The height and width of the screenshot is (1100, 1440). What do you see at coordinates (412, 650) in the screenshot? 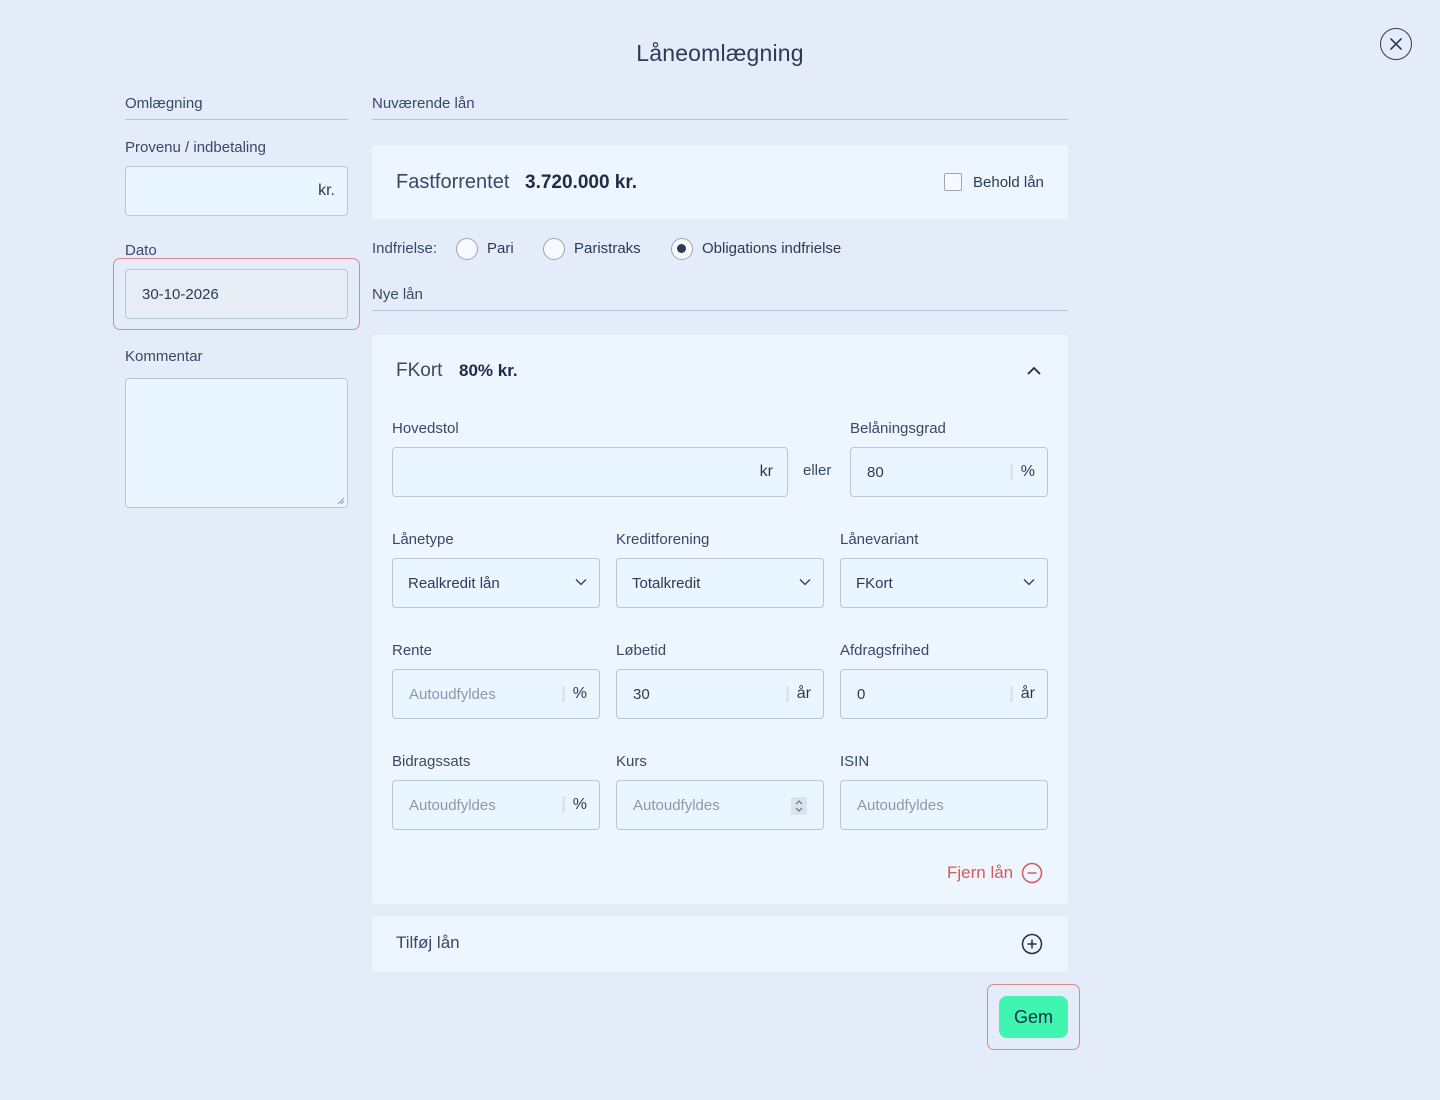
I see `rente-label: Rente` at bounding box center [412, 650].